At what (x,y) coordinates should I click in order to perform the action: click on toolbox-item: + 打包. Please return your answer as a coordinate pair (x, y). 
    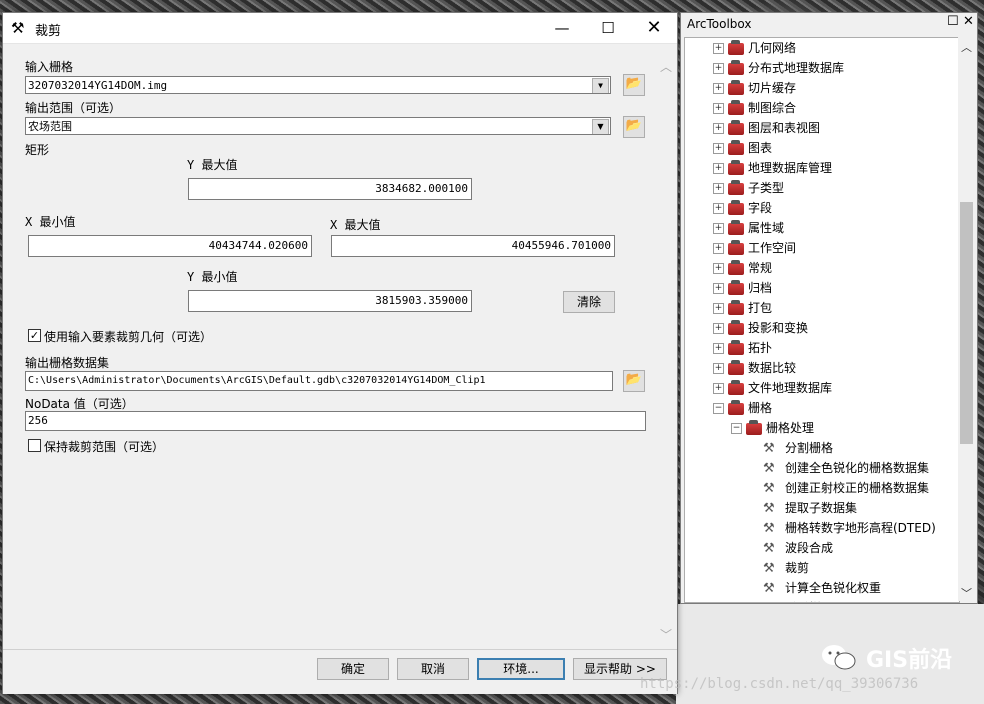
    Looking at the image, I should click on (742, 308).